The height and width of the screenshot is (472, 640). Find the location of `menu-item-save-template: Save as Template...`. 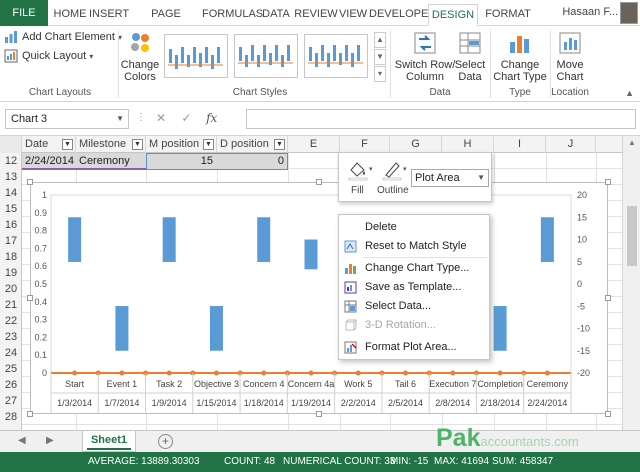

menu-item-save-template: Save as Template... is located at coordinates (414, 287).